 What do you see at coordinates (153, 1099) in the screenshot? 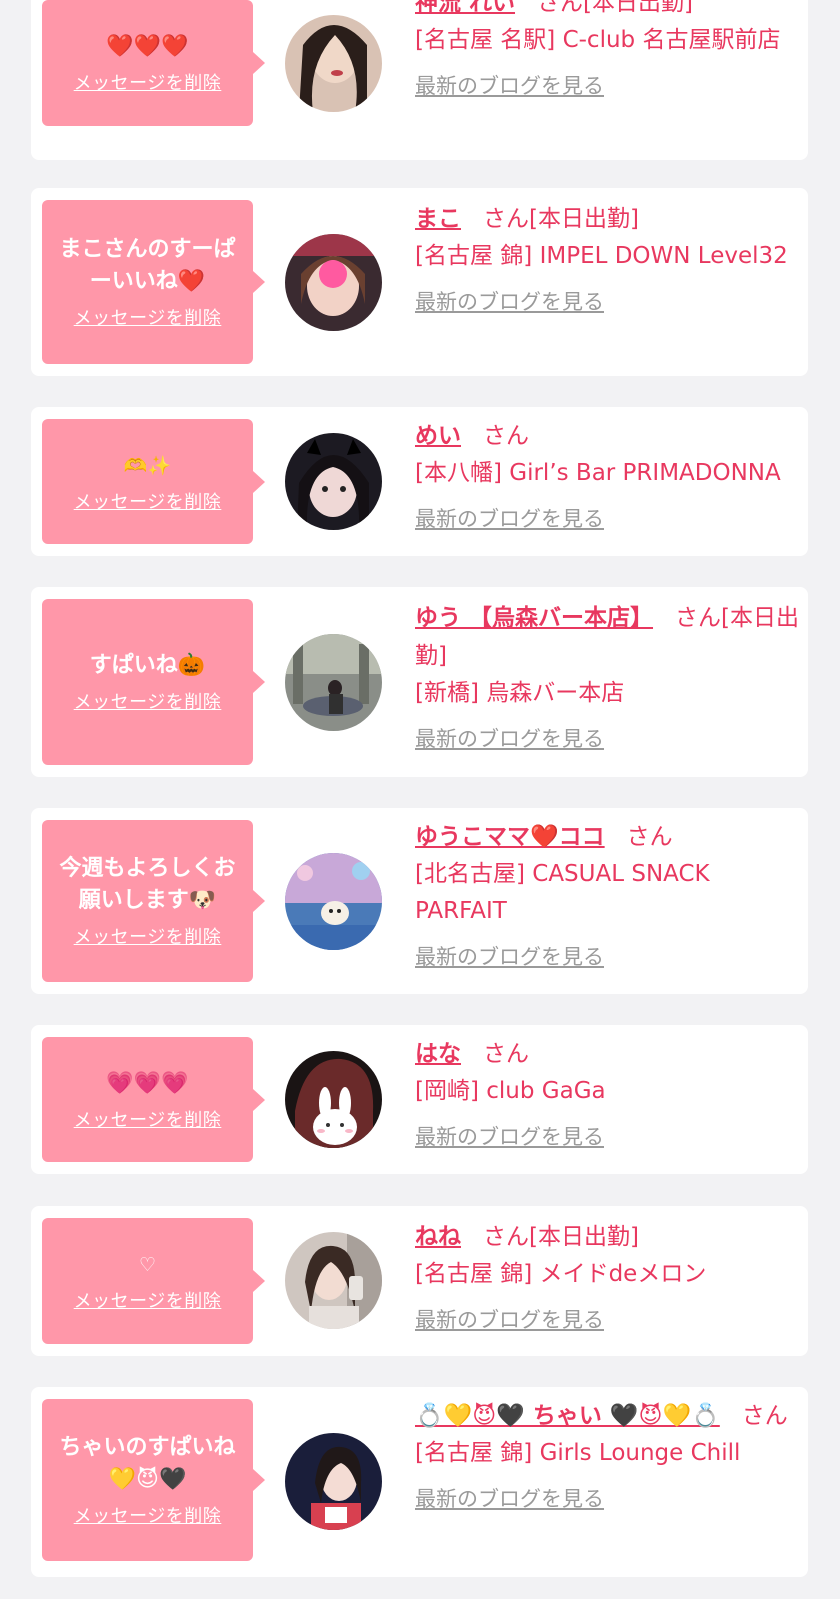
I see `message-bubble: 💗💗💗 メッセージを削除` at bounding box center [153, 1099].